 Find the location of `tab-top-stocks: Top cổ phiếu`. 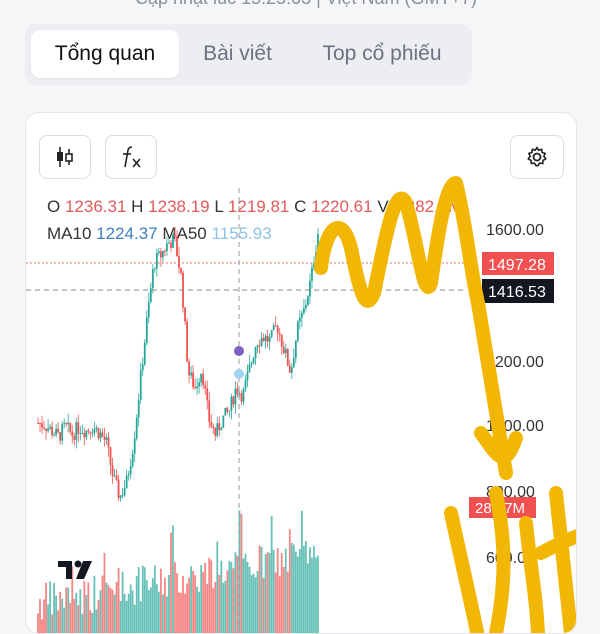

tab-top-stocks: Top cổ phiếu is located at coordinates (382, 54).